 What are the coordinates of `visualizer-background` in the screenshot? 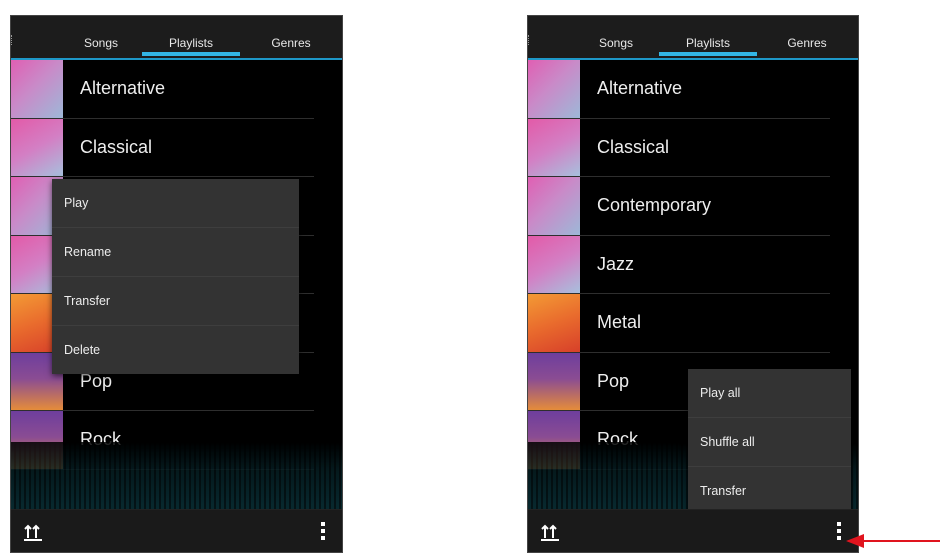 It's located at (176, 476).